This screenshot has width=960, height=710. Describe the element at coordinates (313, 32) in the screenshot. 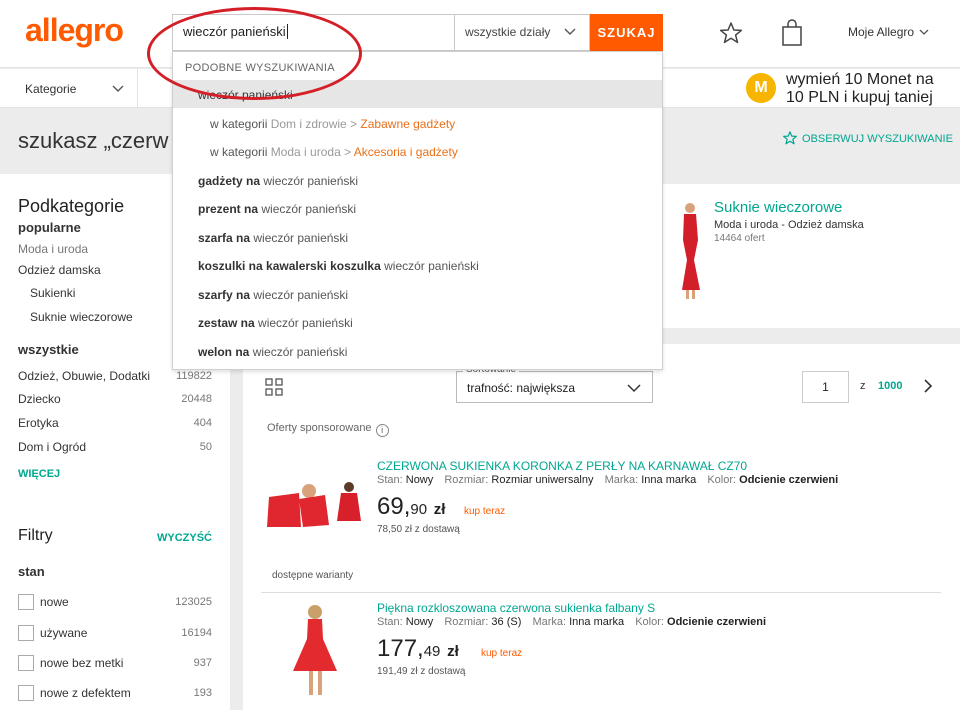

I see `search-input: wieczór panieński` at that location.